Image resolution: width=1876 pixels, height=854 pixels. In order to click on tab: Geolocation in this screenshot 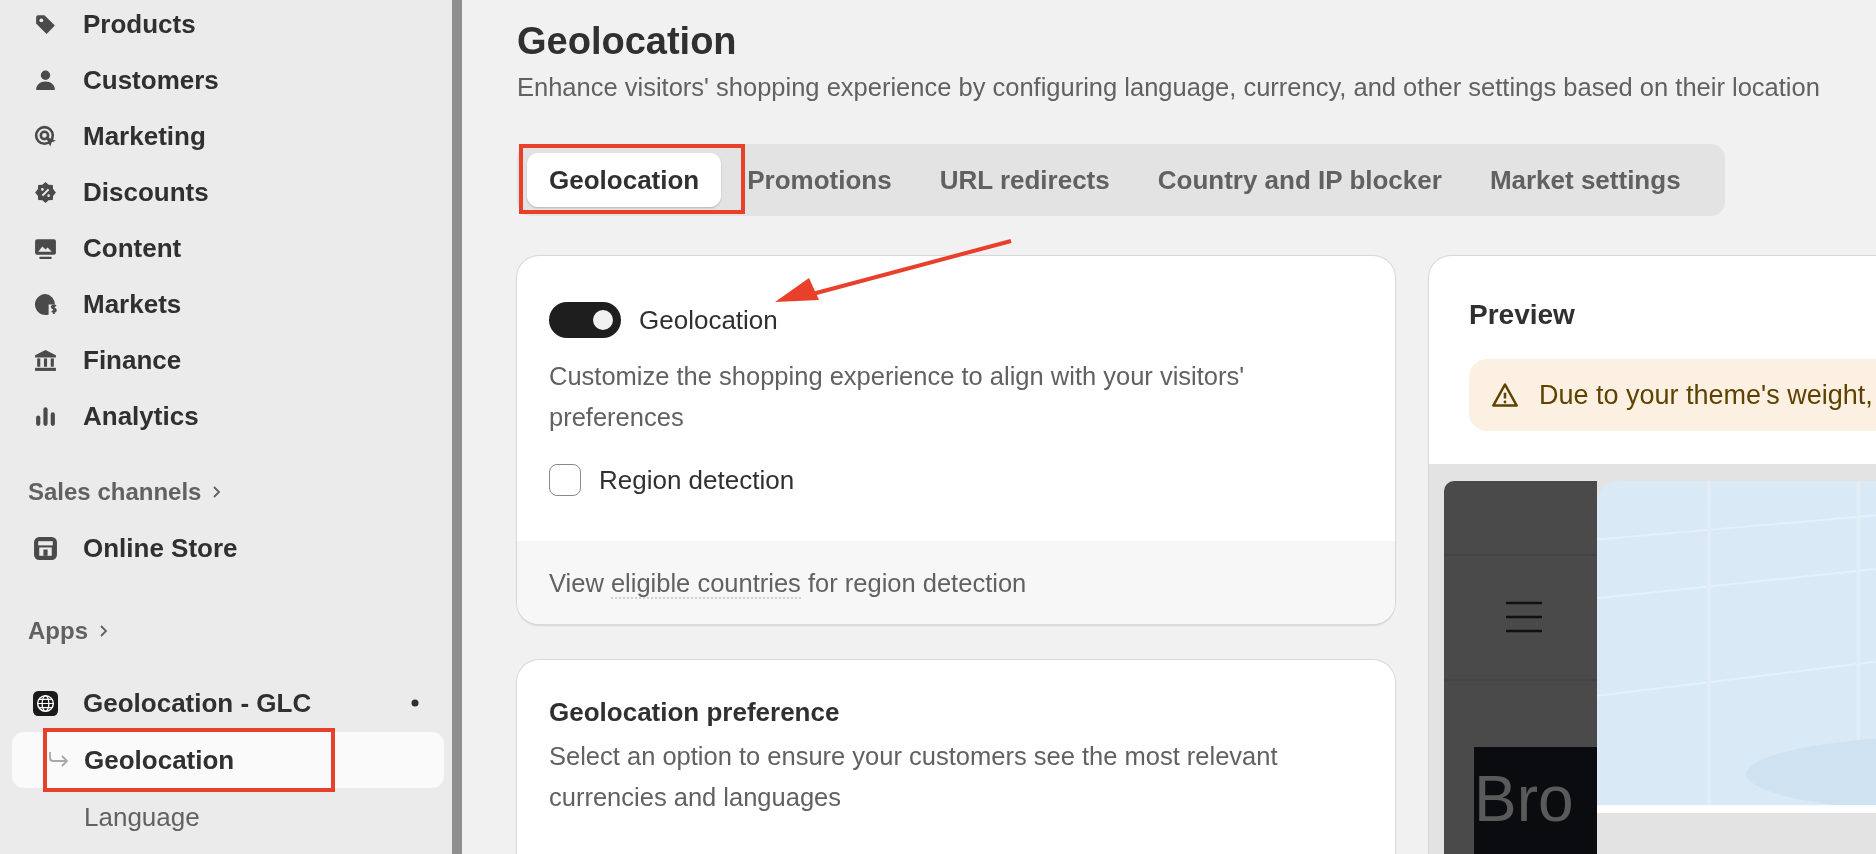, I will do `click(624, 180)`.